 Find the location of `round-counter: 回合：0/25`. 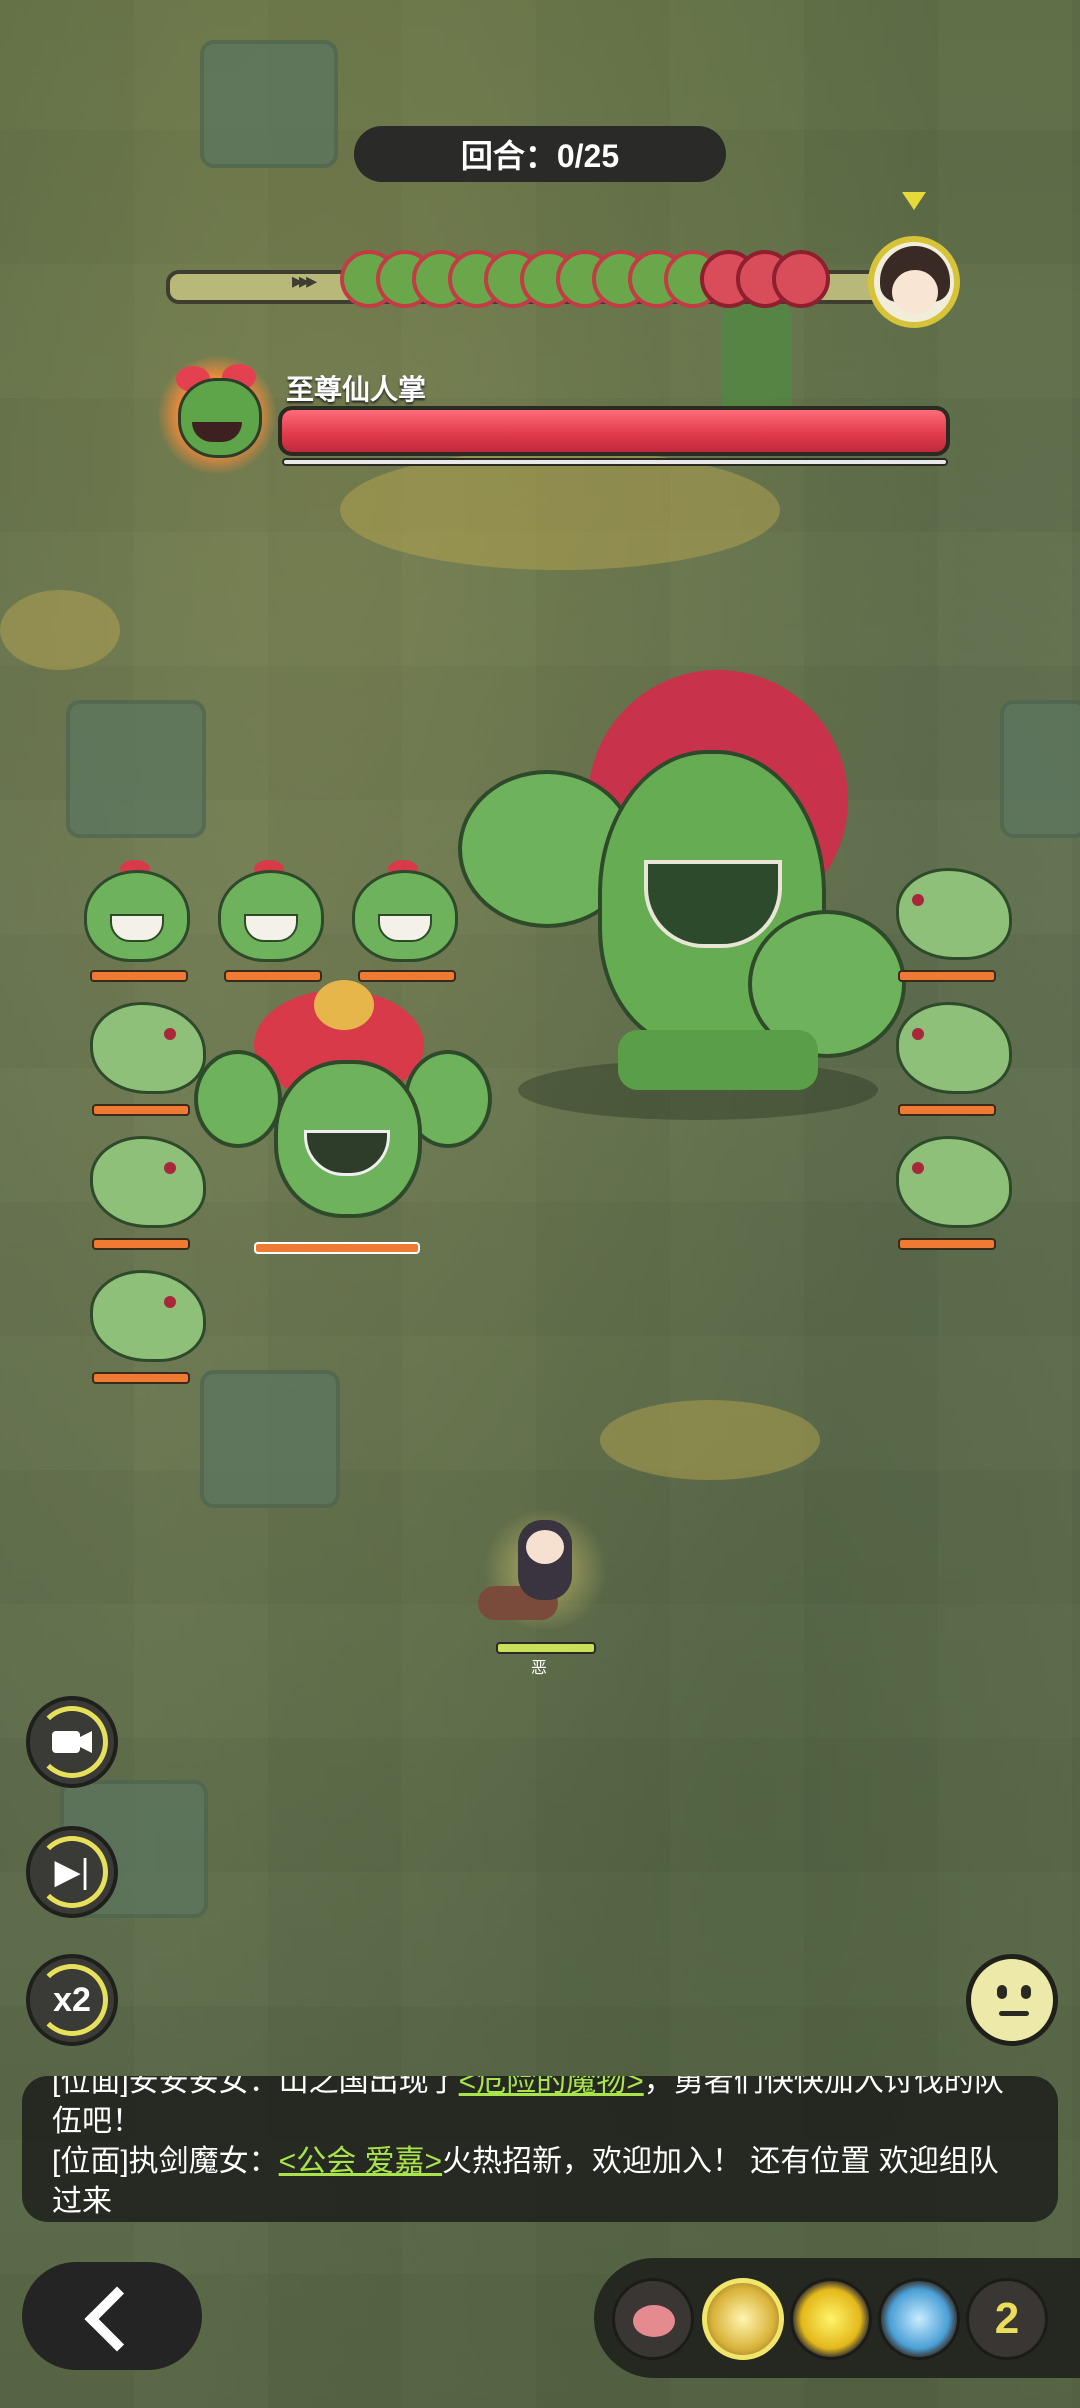

round-counter: 回合：0/25 is located at coordinates (540, 154).